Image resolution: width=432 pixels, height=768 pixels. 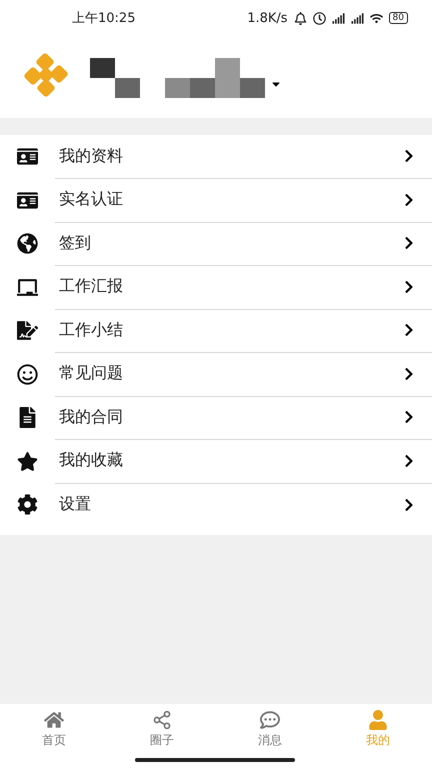 I want to click on menu-item: 签到, so click(x=216, y=244).